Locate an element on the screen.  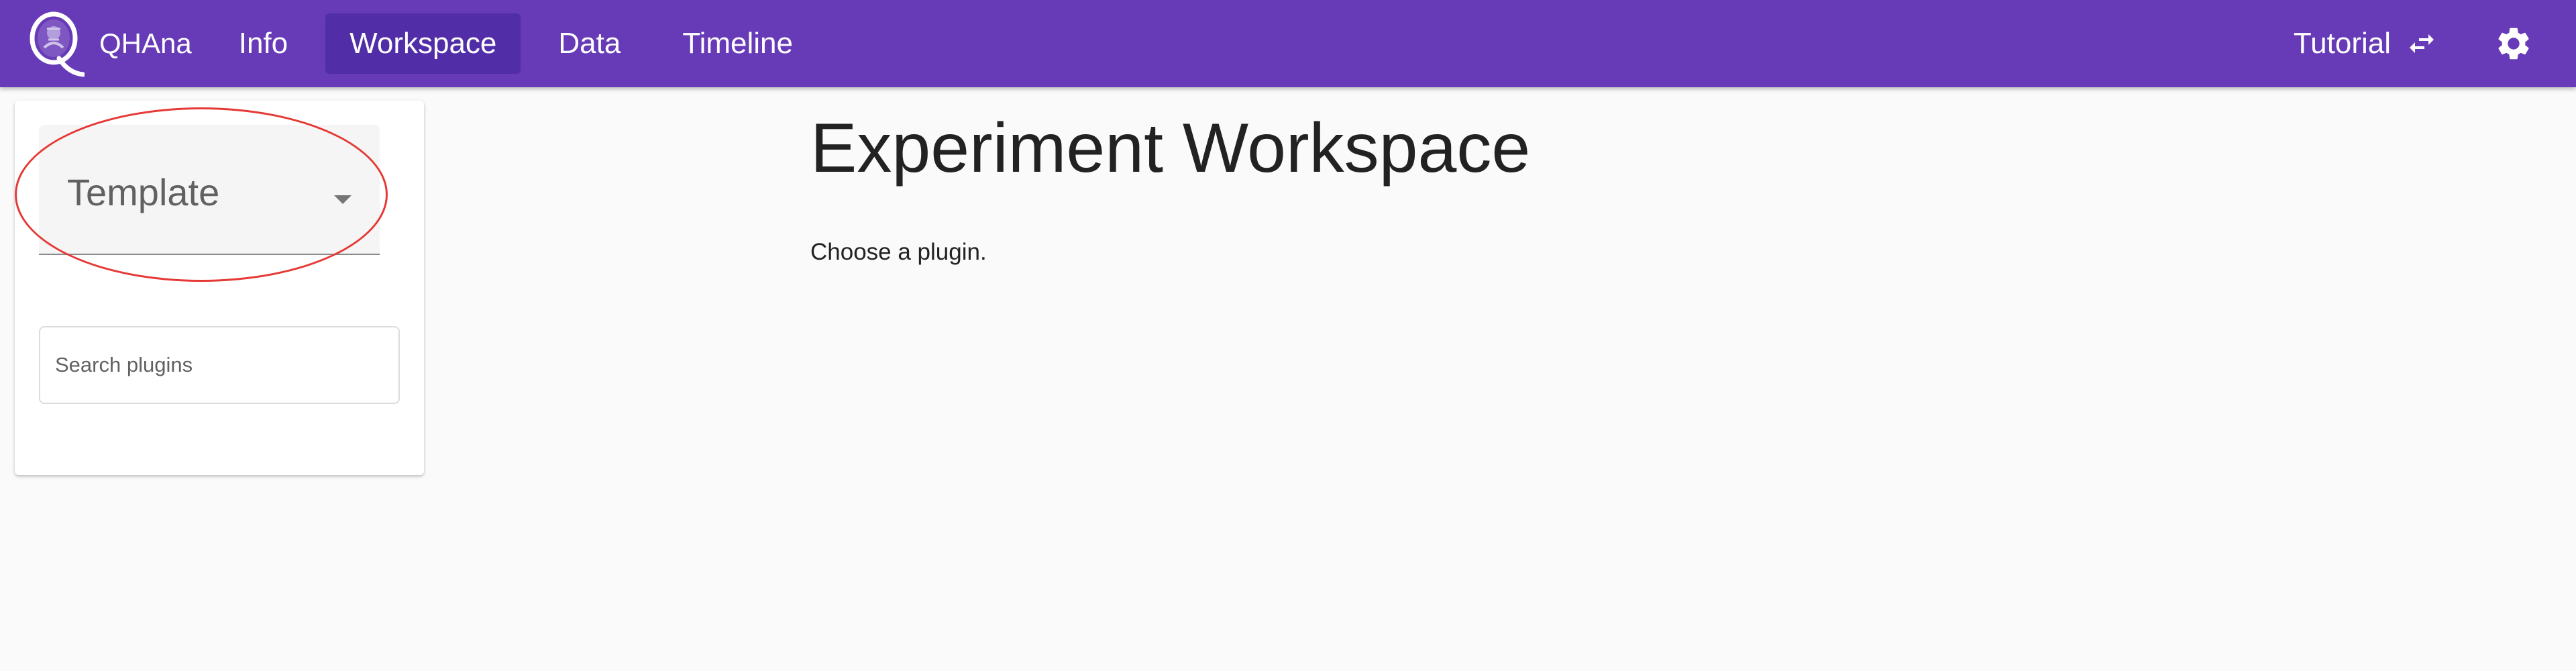
main-nav: Info Workspace Data Timeline is located at coordinates (522, 44).